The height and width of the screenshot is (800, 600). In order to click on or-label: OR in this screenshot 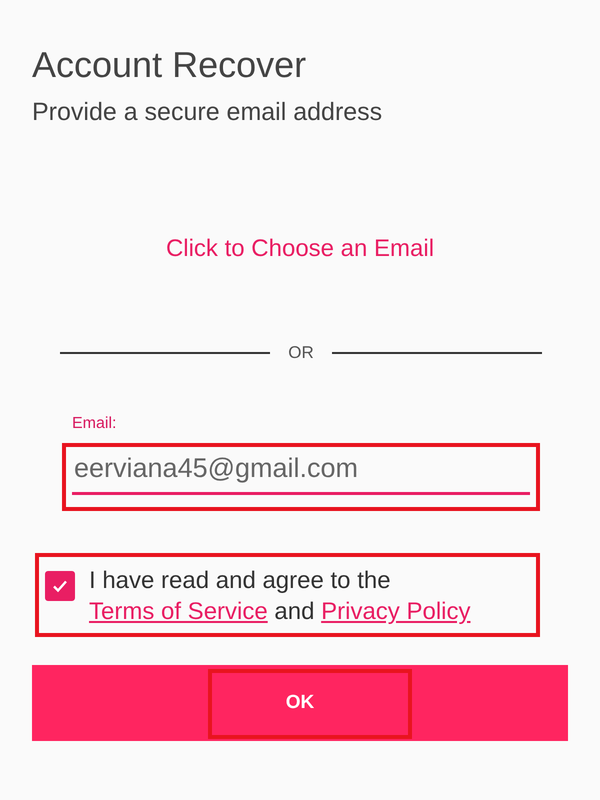, I will do `click(301, 353)`.